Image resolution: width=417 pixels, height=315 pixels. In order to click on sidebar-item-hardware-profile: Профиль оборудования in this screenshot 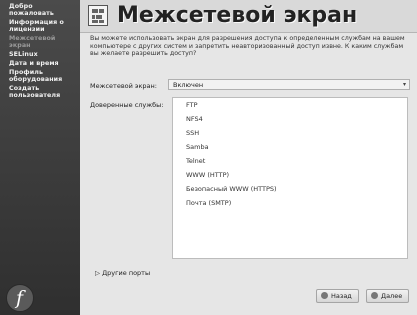, I will do `click(40, 76)`.